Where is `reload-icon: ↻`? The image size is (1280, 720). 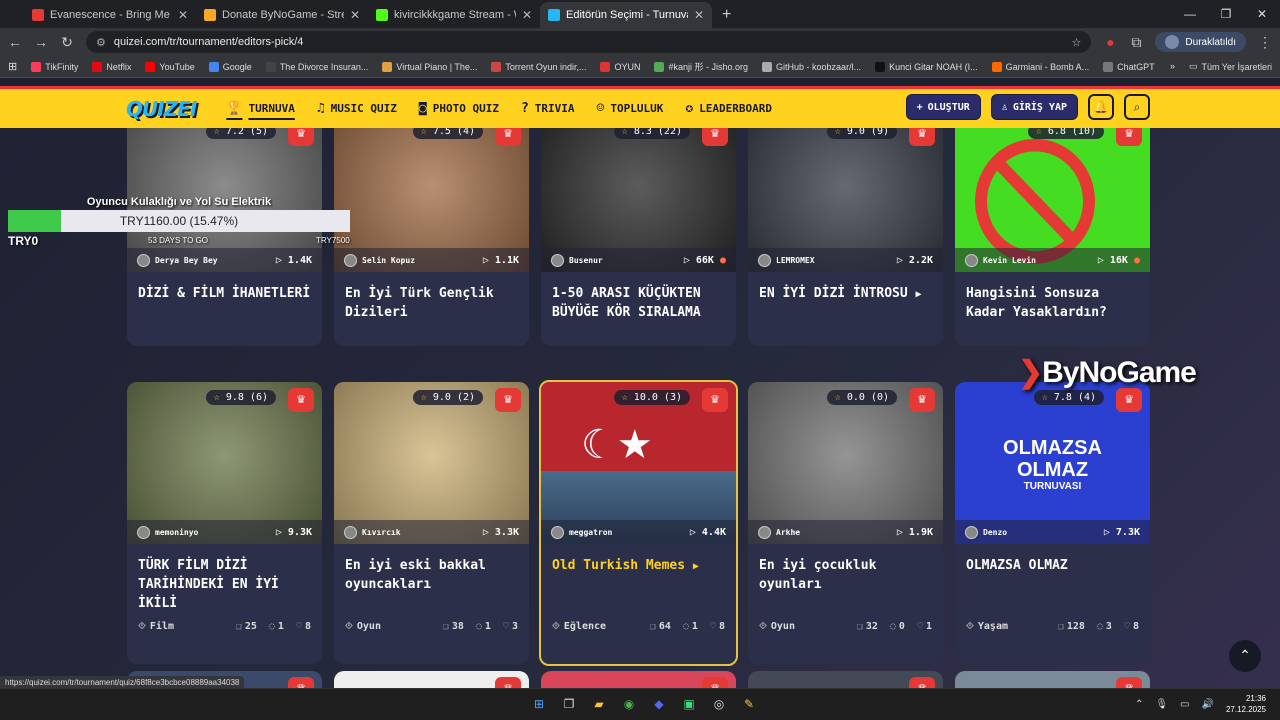
reload-icon: ↻ is located at coordinates (67, 42).